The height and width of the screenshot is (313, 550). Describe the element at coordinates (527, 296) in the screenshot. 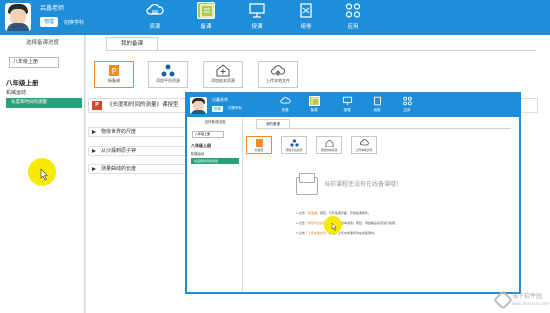

I see `watermark-name: 当下软件园` at that location.